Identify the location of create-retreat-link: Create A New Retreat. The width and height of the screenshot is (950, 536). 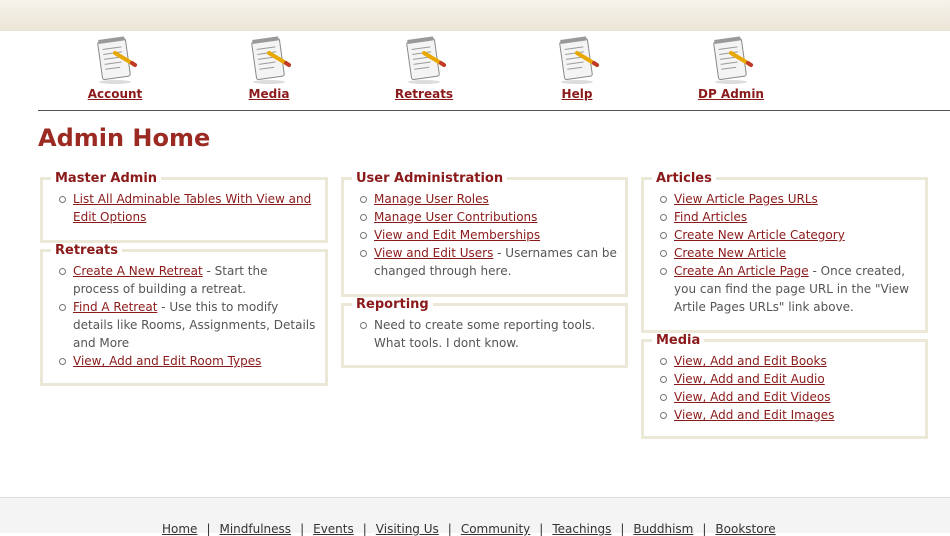
(138, 271).